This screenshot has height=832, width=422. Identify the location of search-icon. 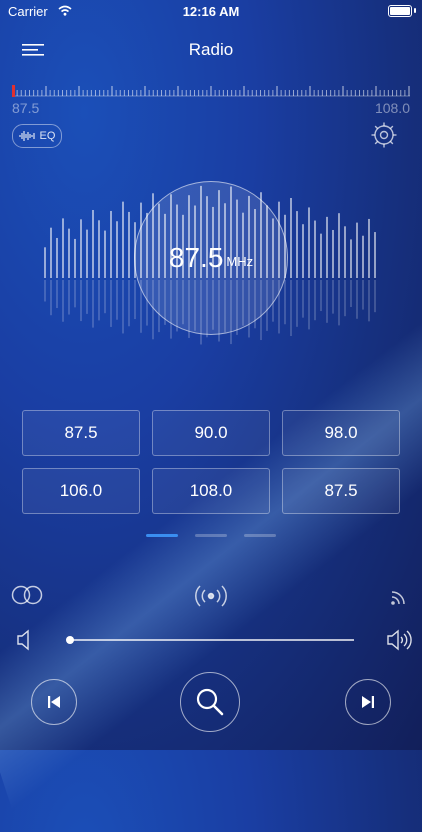
(210, 702).